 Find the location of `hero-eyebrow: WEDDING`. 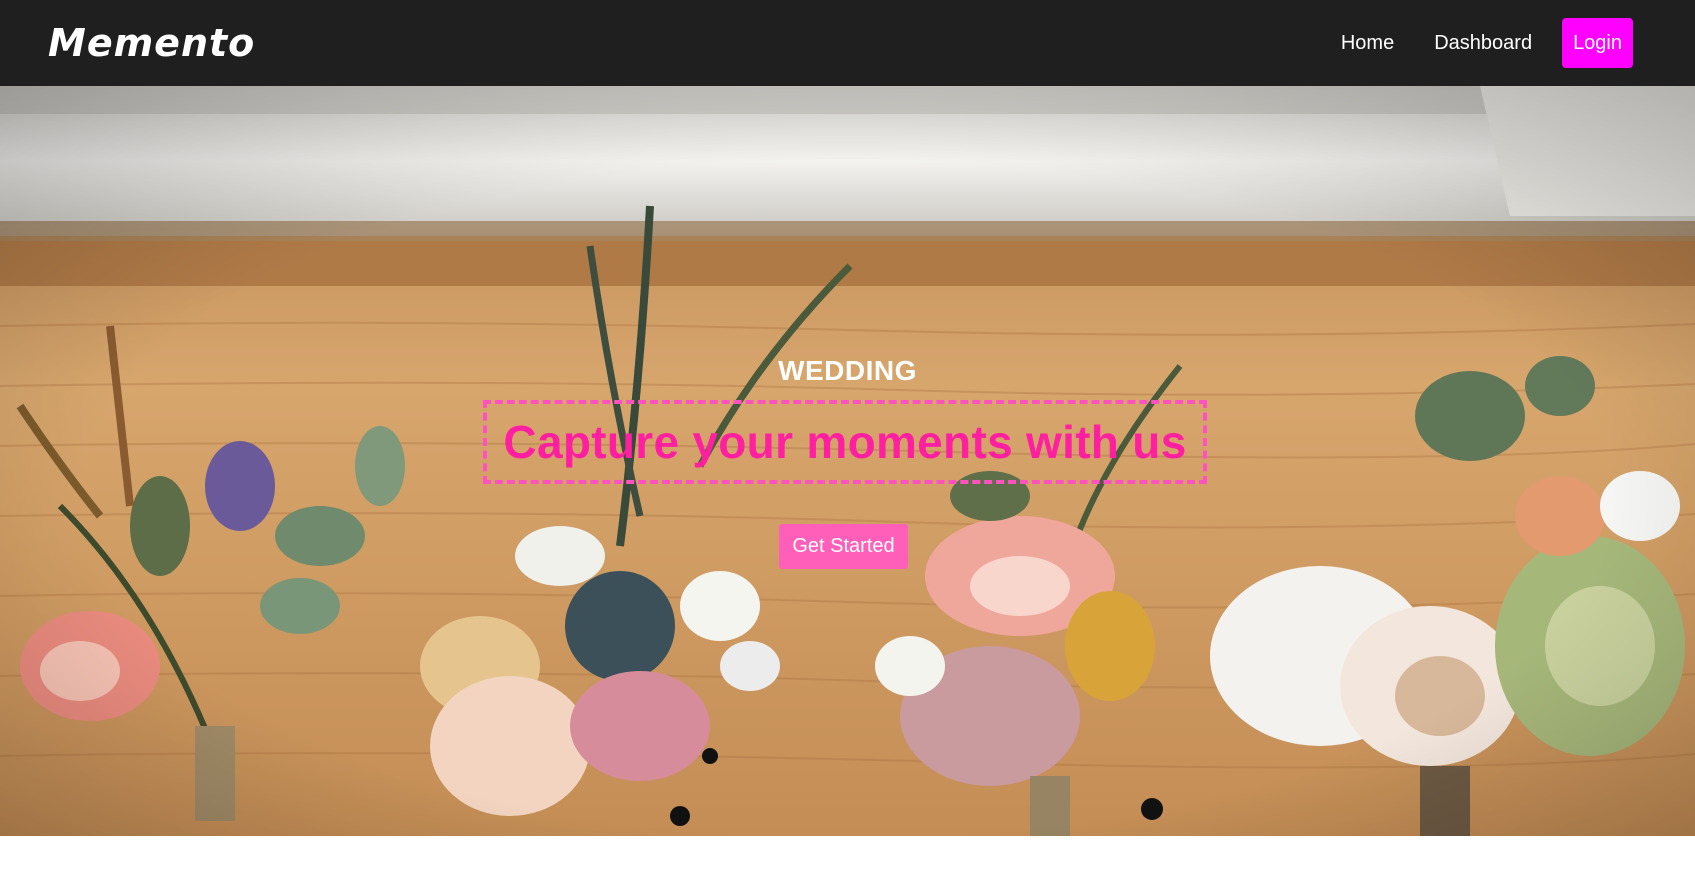

hero-eyebrow: WEDDING is located at coordinates (847, 370).